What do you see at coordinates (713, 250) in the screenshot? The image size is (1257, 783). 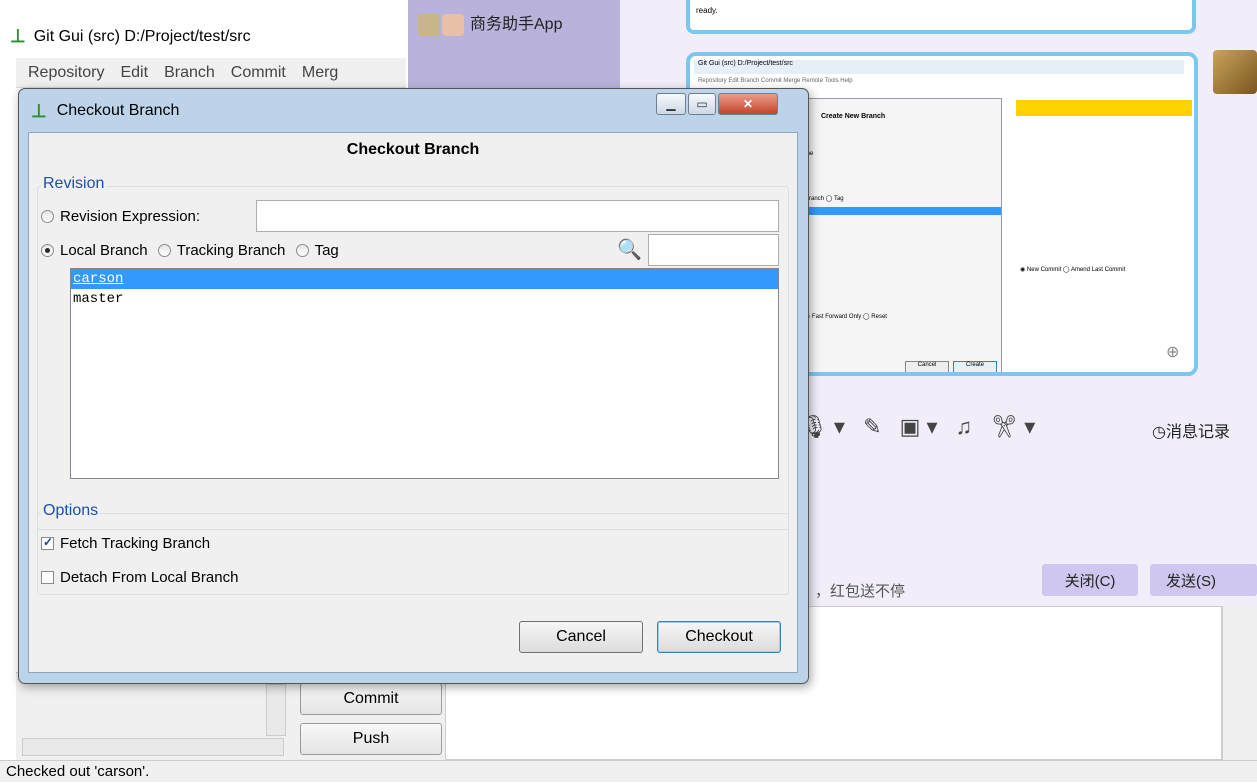 I see `branch-filter-input` at bounding box center [713, 250].